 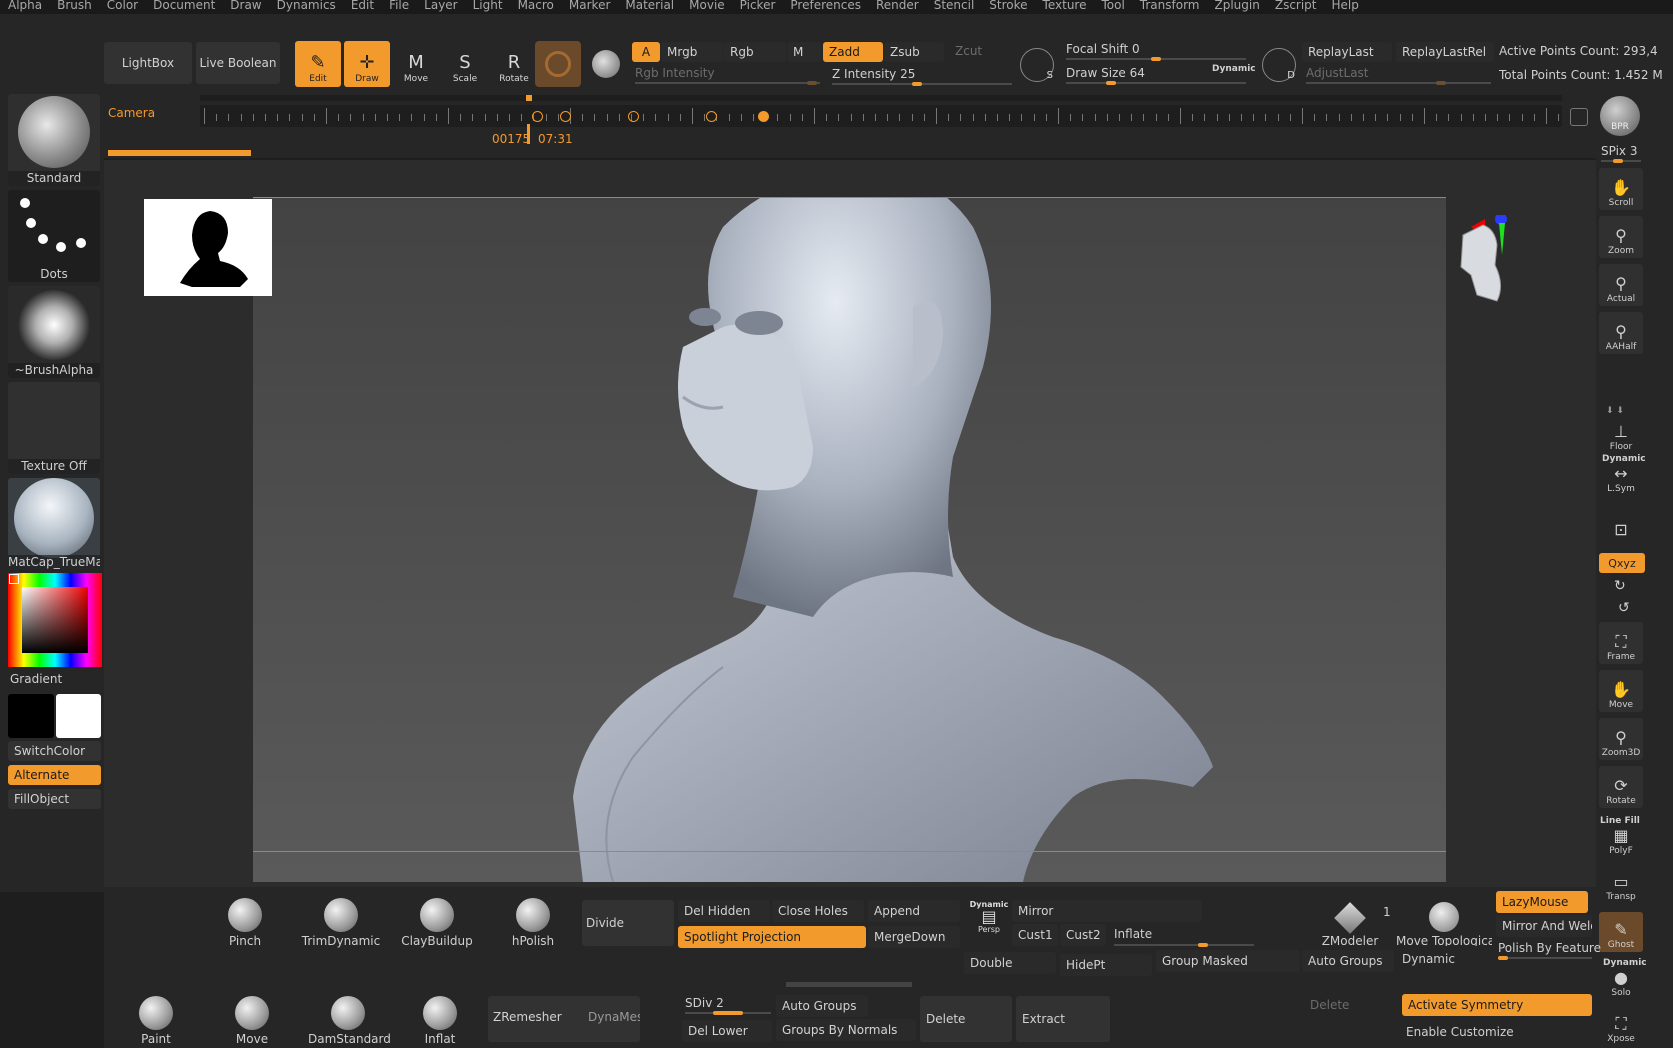 What do you see at coordinates (989, 923) in the screenshot?
I see `persp-button: Dynamic ▤ Persp` at bounding box center [989, 923].